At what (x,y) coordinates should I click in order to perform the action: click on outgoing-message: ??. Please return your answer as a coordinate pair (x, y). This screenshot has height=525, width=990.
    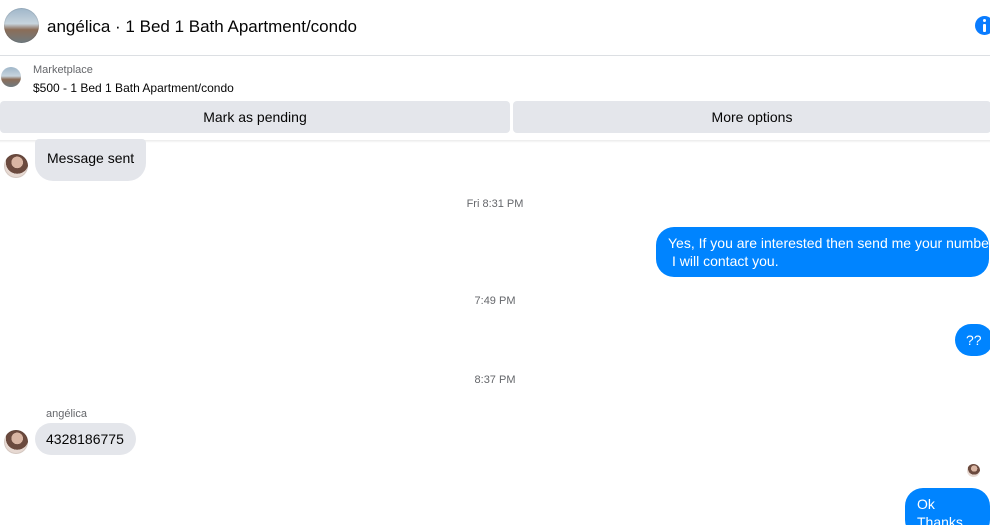
    Looking at the image, I should click on (972, 340).